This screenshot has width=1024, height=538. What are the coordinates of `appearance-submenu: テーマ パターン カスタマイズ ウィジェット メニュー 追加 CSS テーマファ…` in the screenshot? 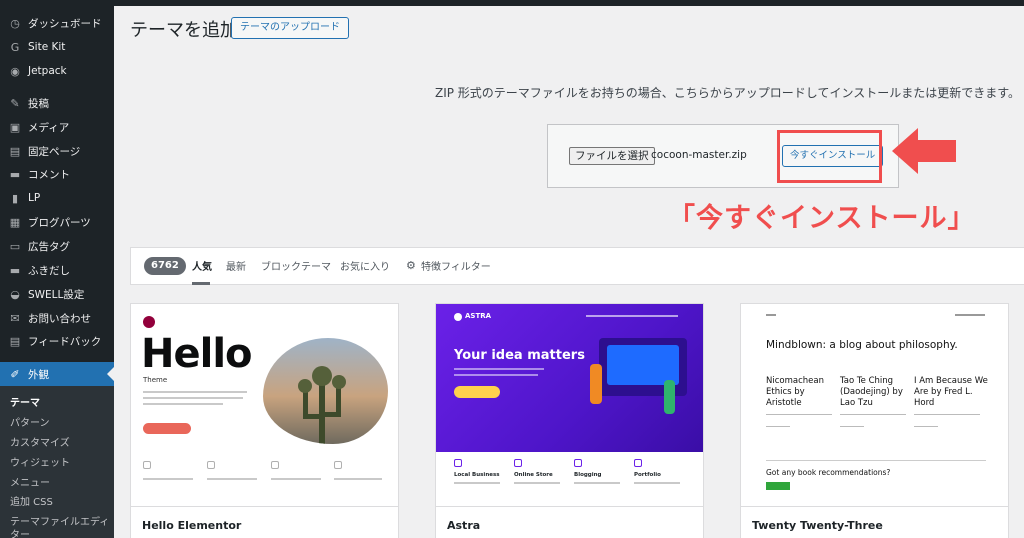 It's located at (57, 462).